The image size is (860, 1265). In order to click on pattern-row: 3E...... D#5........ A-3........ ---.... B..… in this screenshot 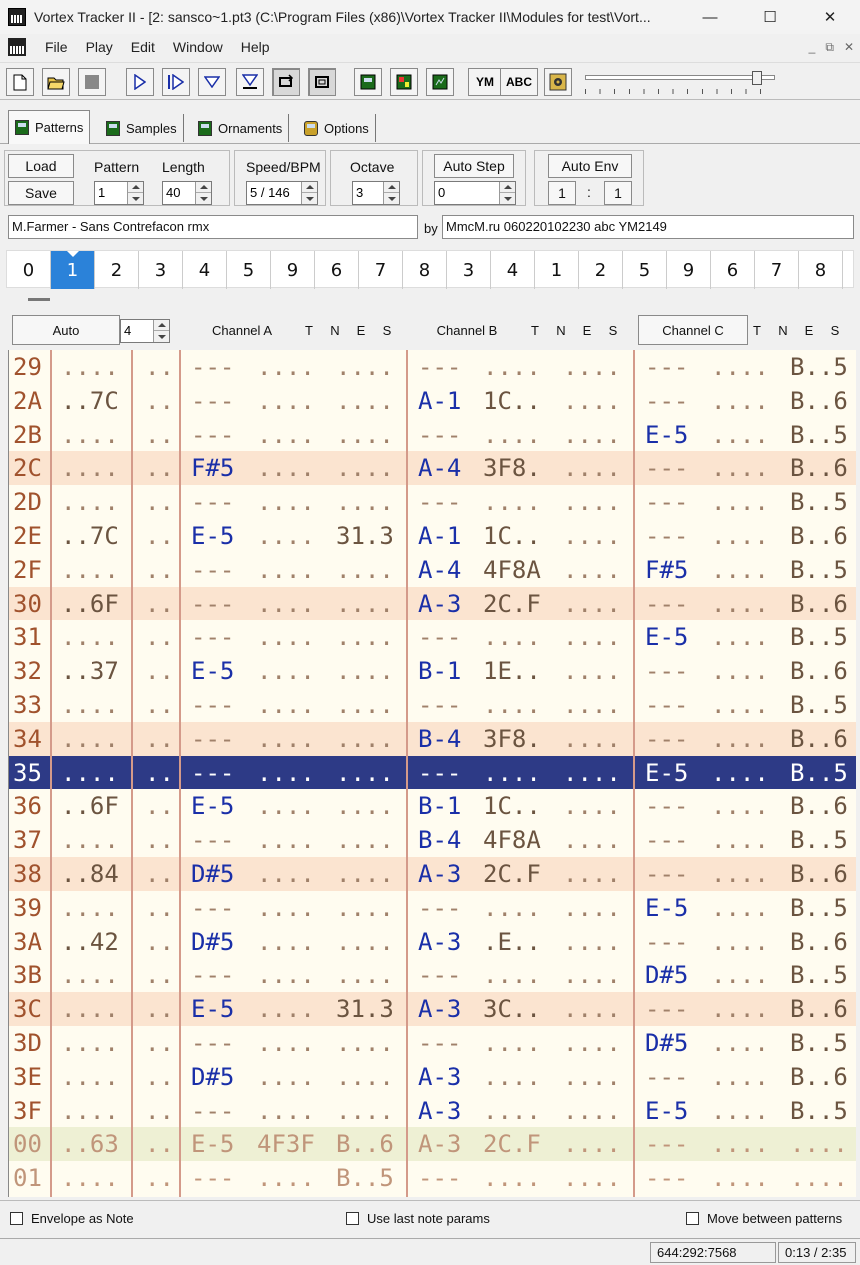, I will do `click(432, 1077)`.